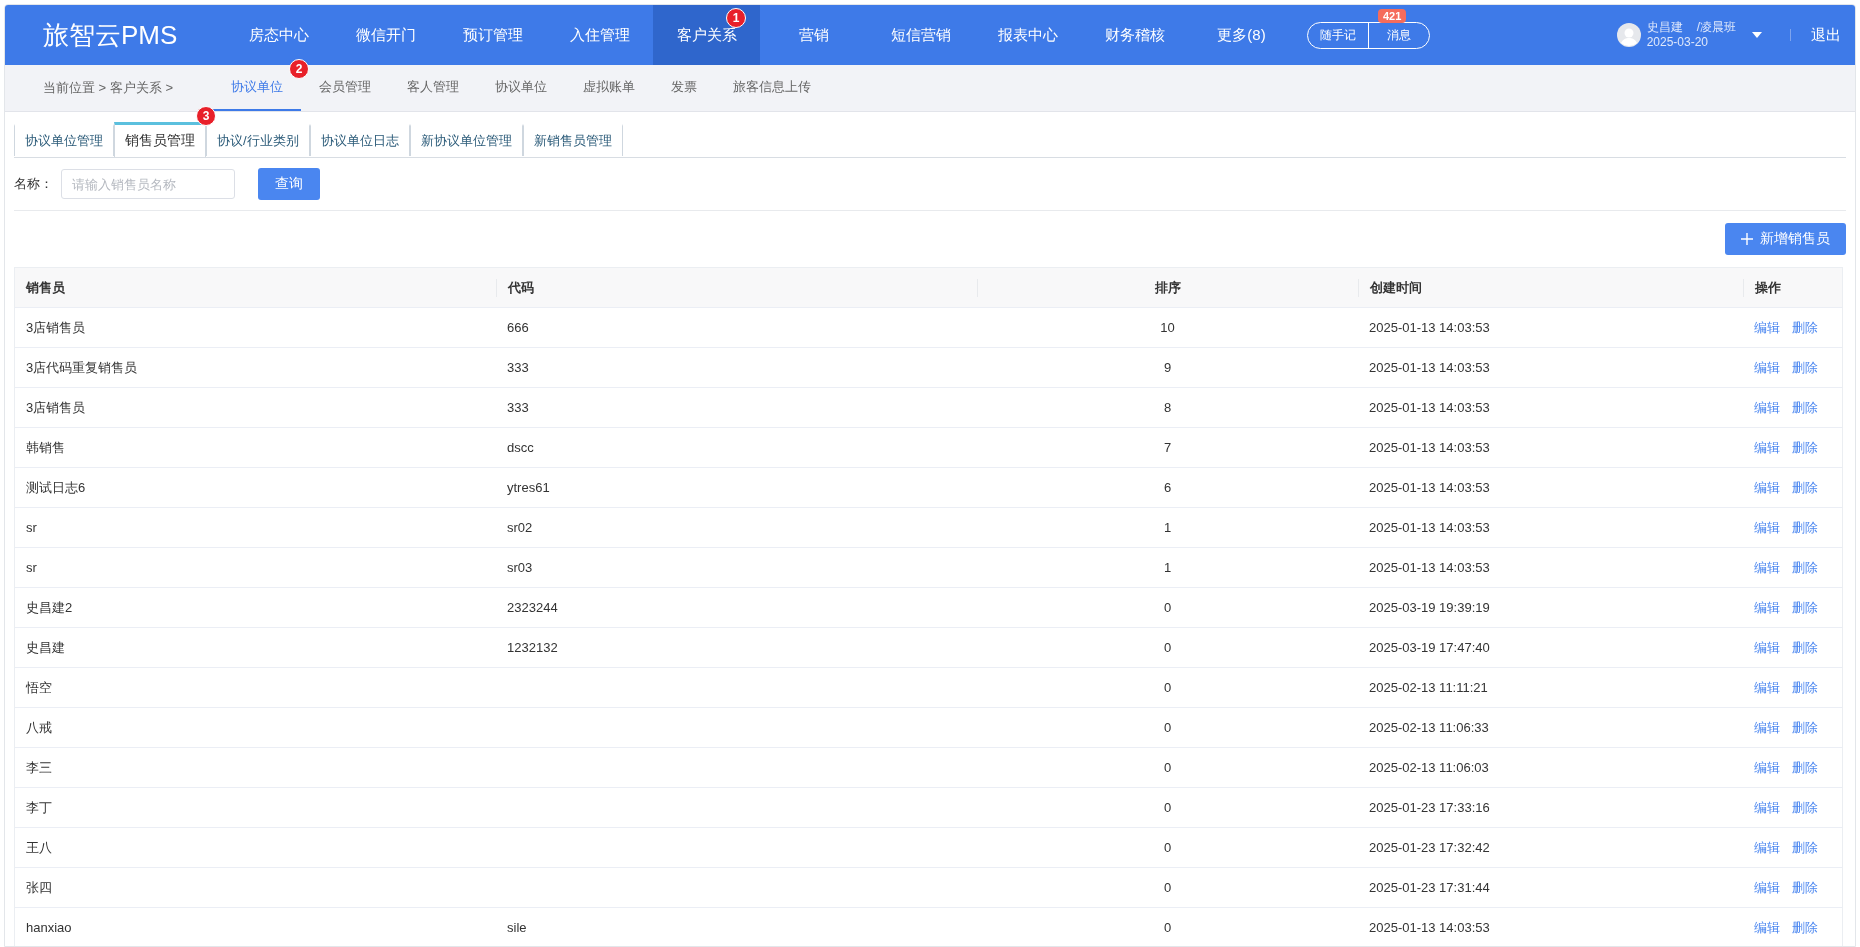  What do you see at coordinates (1027, 35) in the screenshot?
I see `nav-item: 报表中心` at bounding box center [1027, 35].